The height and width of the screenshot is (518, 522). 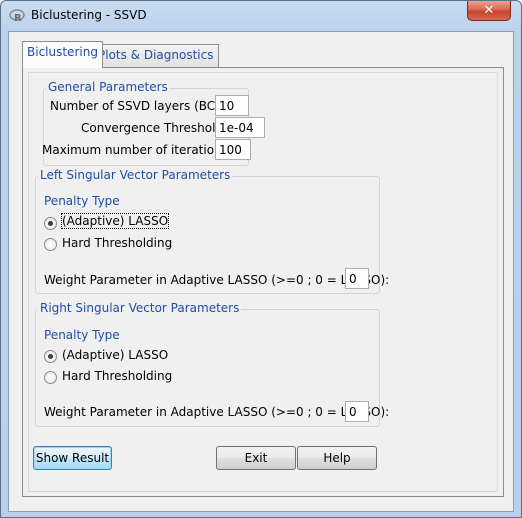 What do you see at coordinates (357, 411) in the screenshot?
I see `right-weight-input` at bounding box center [357, 411].